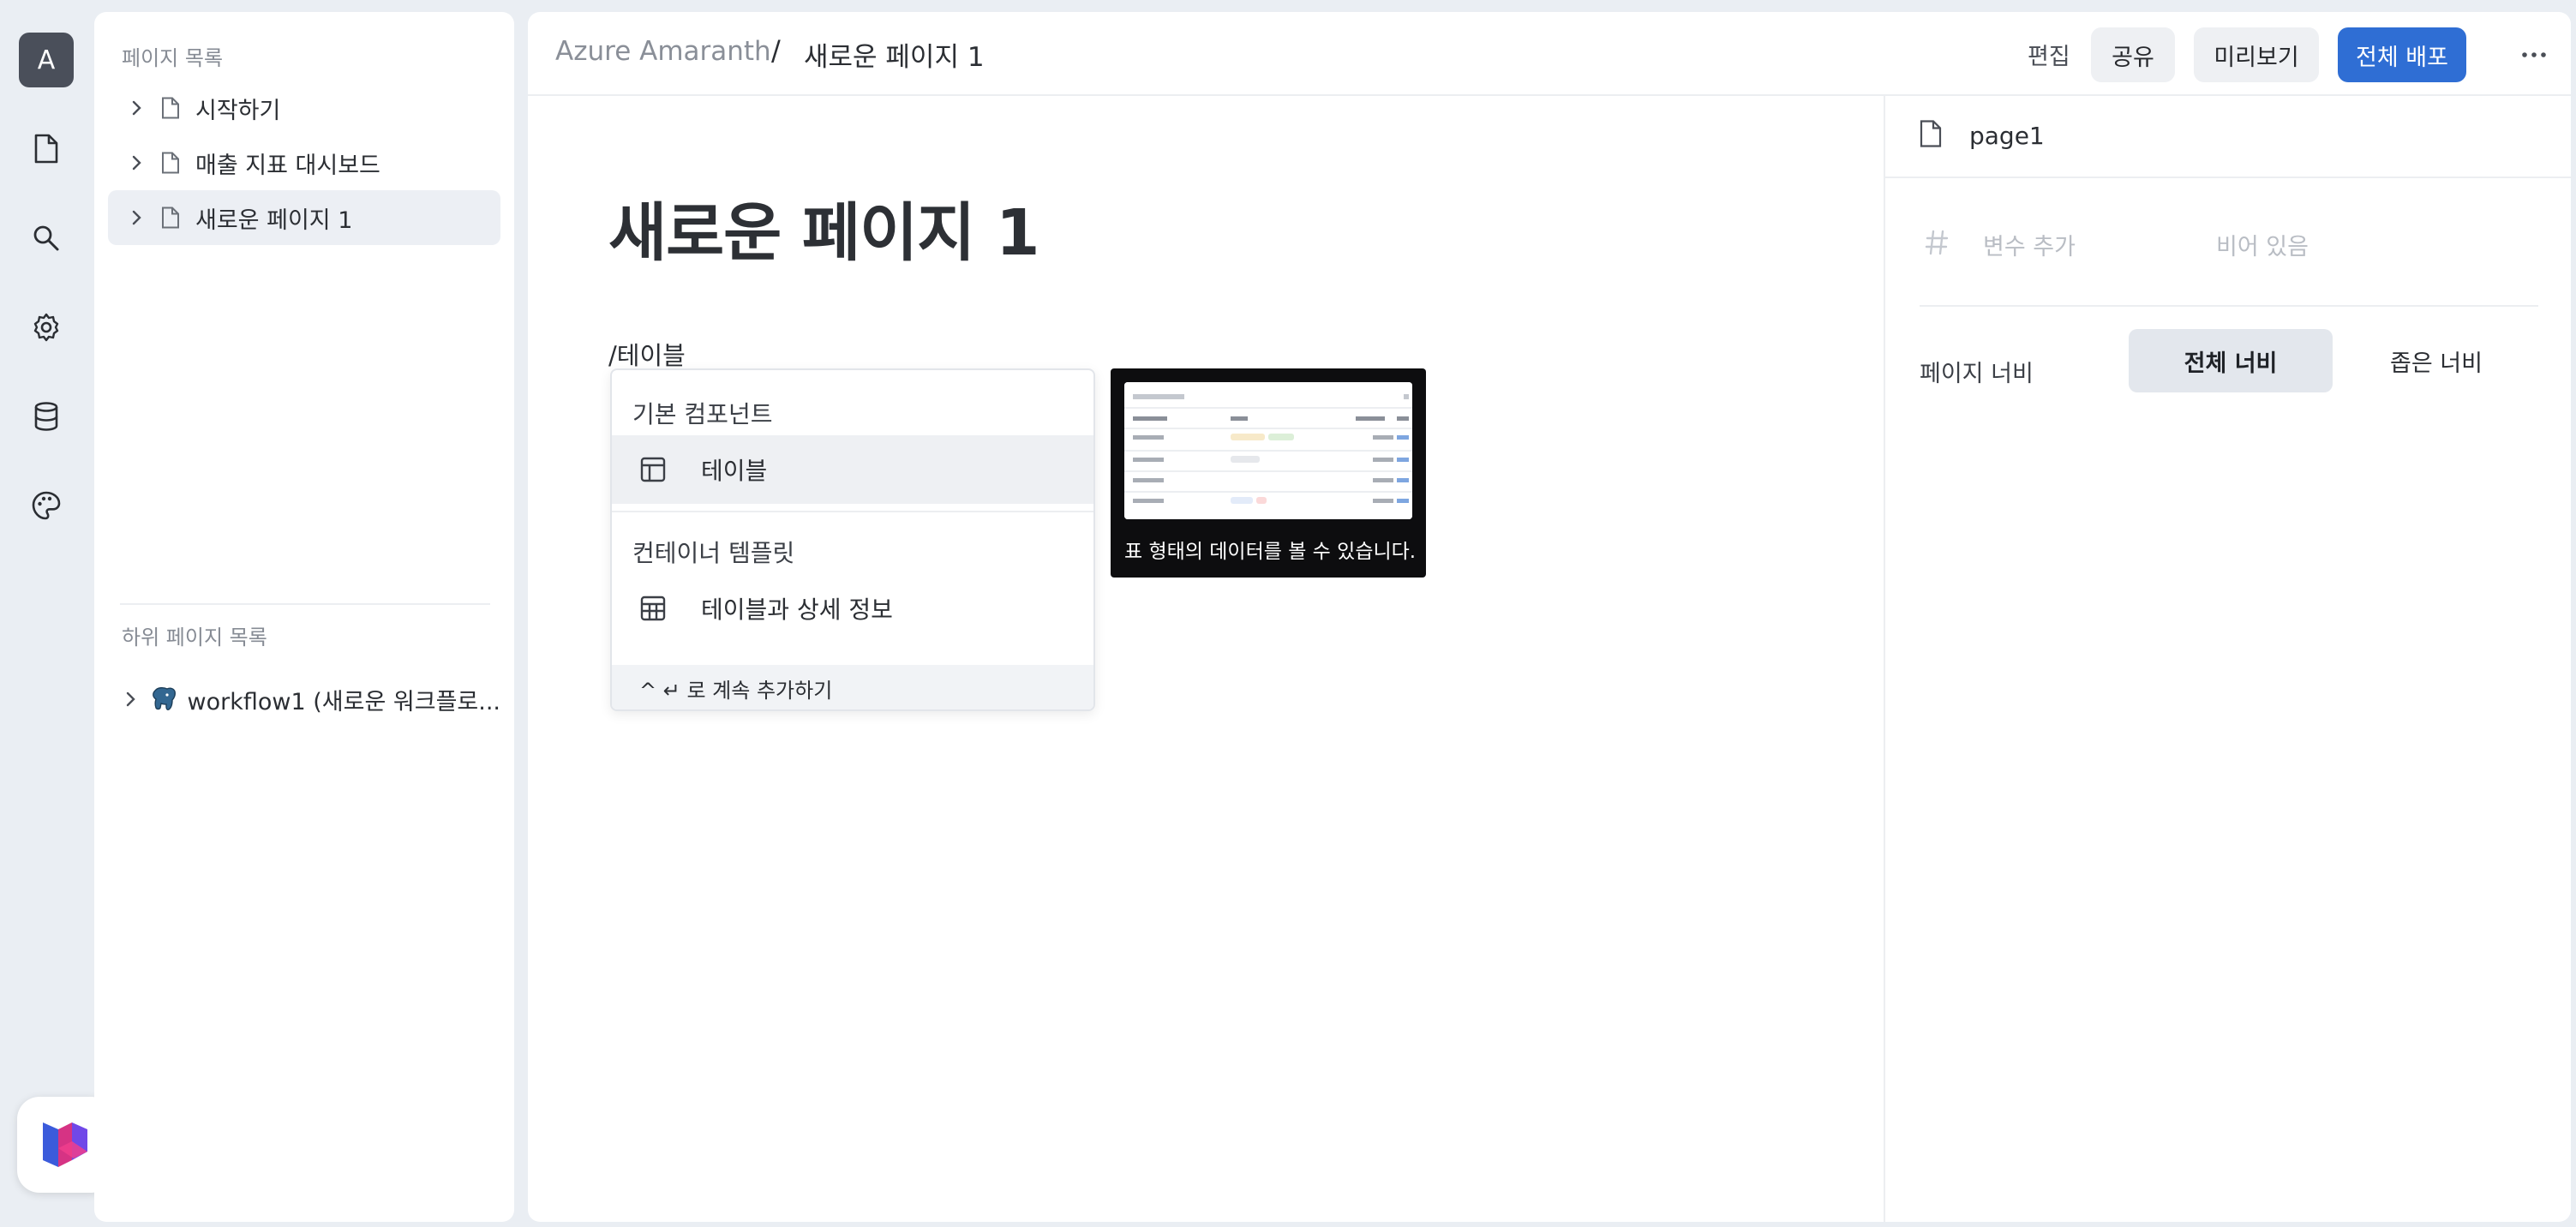 This screenshot has width=2576, height=1227. What do you see at coordinates (1977, 374) in the screenshot?
I see `page-width-label: 페이지 너비` at bounding box center [1977, 374].